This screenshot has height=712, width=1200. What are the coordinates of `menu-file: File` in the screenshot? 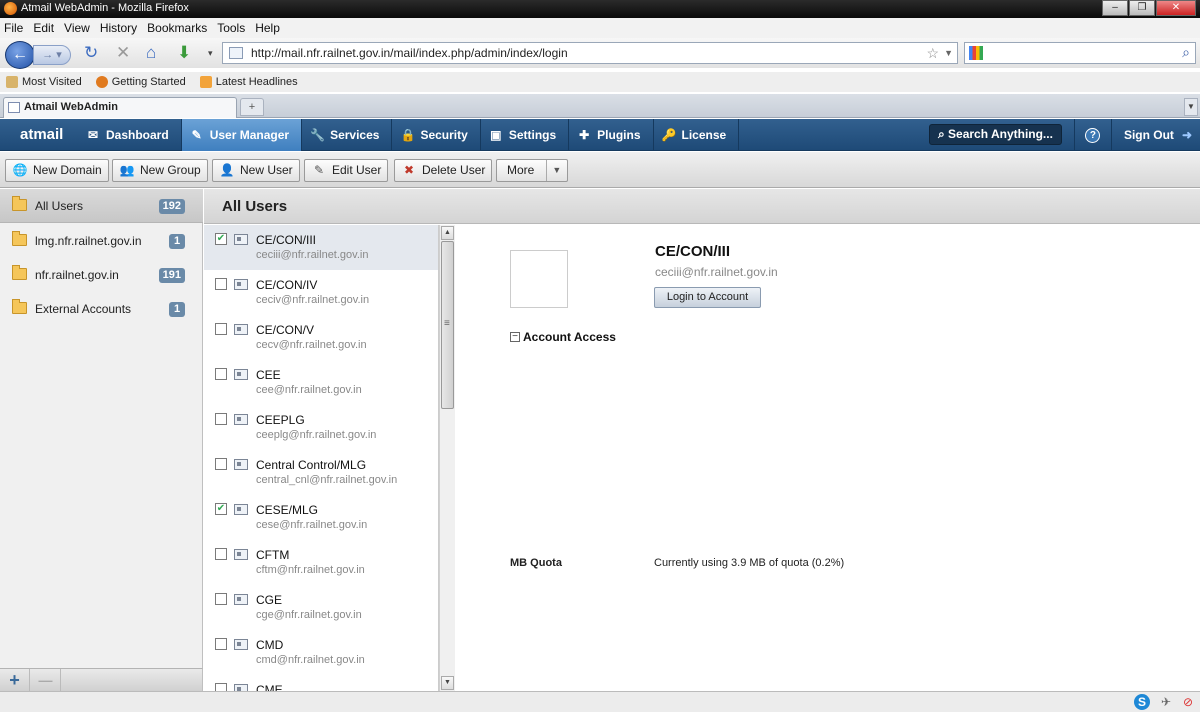 It's located at (13, 28).